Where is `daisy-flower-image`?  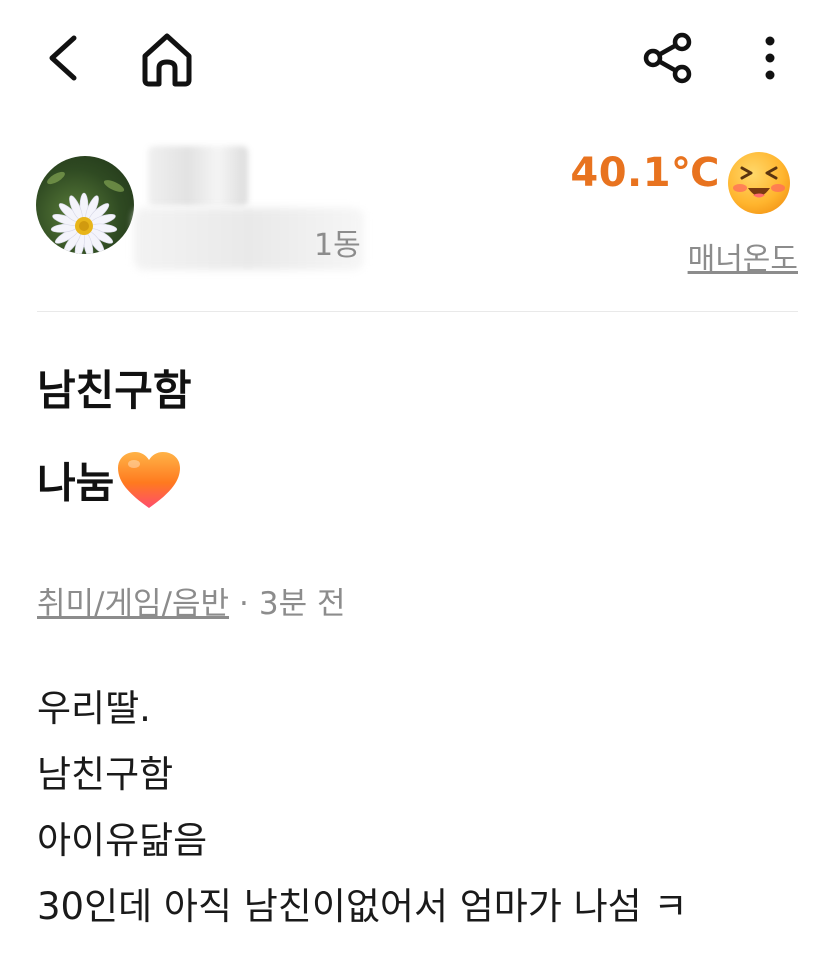 daisy-flower-image is located at coordinates (86, 212).